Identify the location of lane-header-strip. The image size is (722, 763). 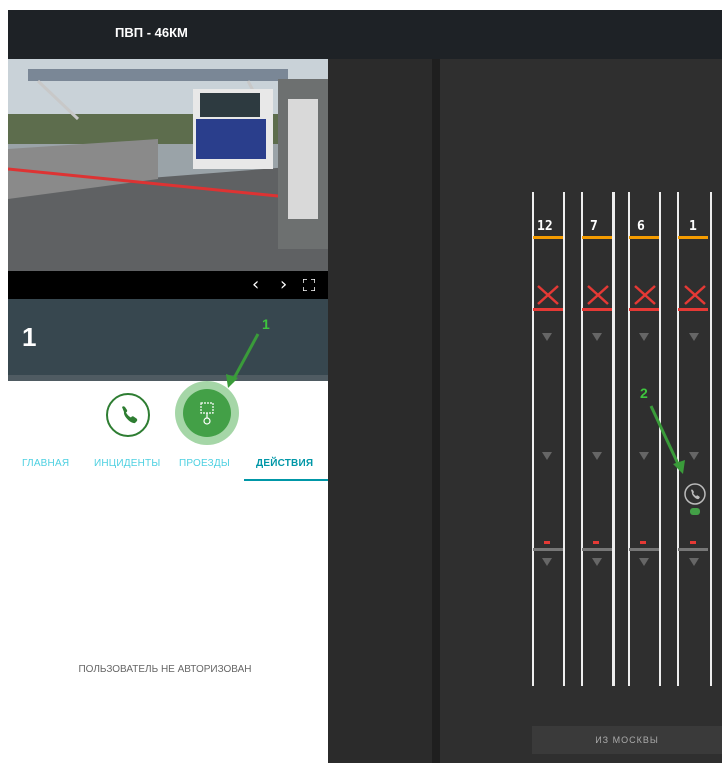
(168, 378).